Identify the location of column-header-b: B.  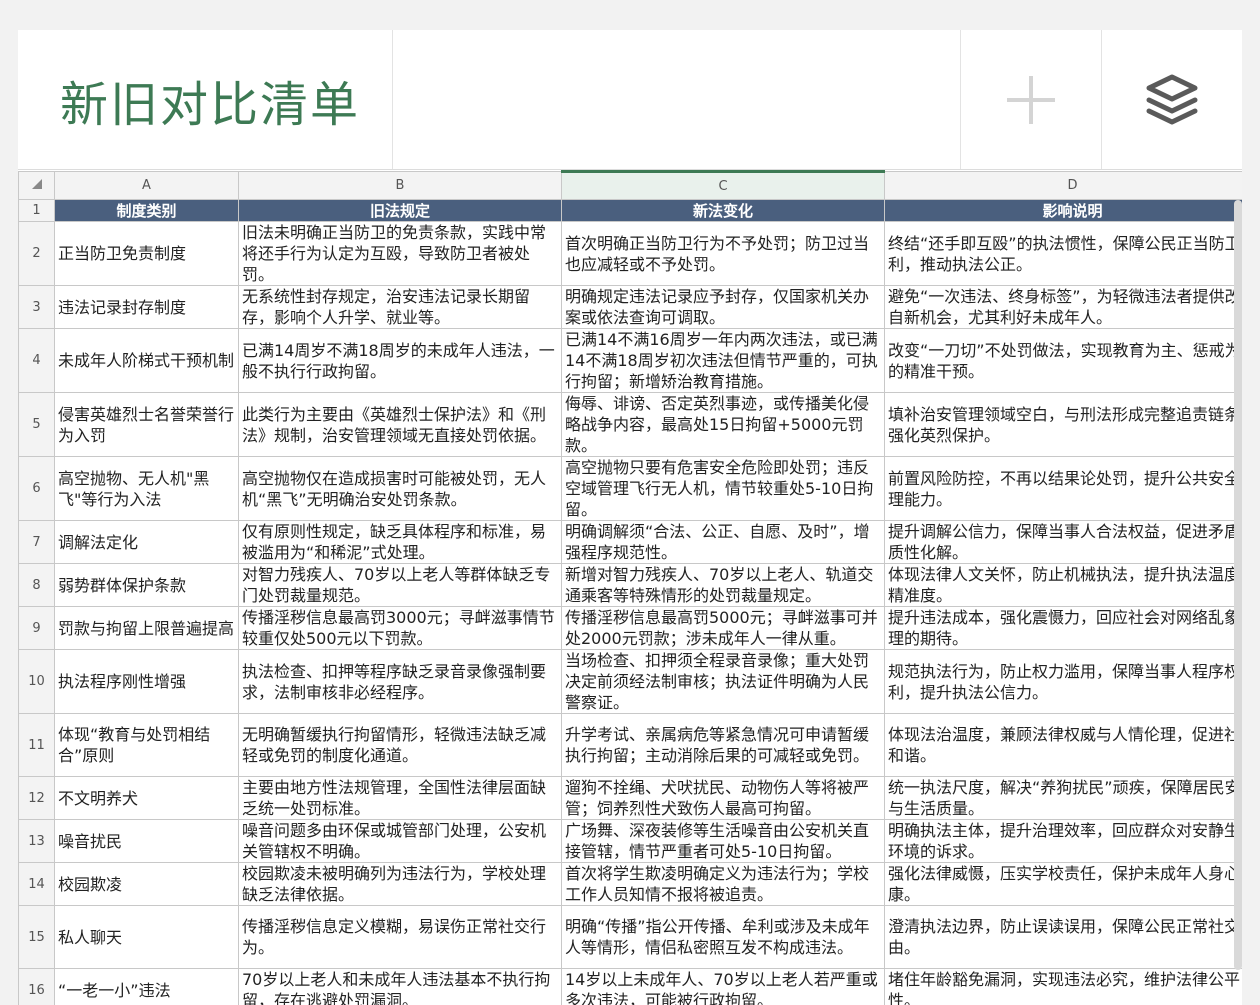
(400, 185).